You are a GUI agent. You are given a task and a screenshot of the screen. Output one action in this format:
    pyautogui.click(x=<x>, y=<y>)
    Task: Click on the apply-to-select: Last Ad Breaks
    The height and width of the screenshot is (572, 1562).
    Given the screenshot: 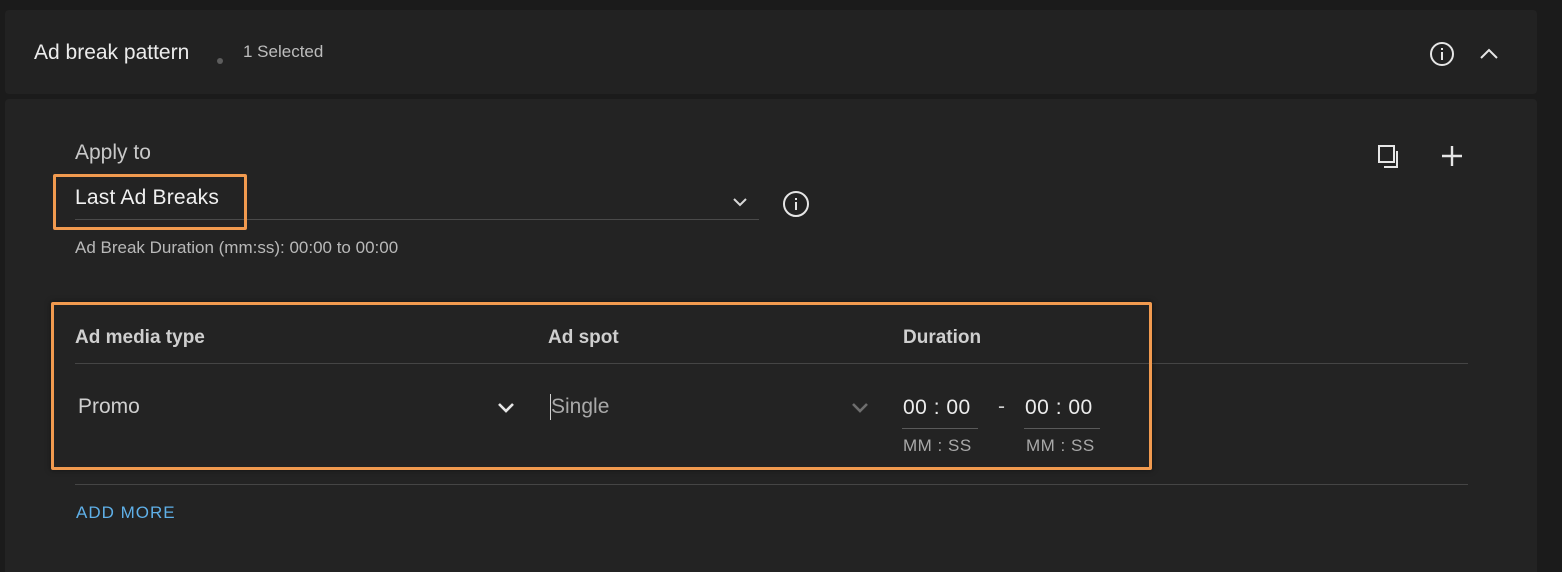 What is the action you would take?
    pyautogui.click(x=147, y=198)
    